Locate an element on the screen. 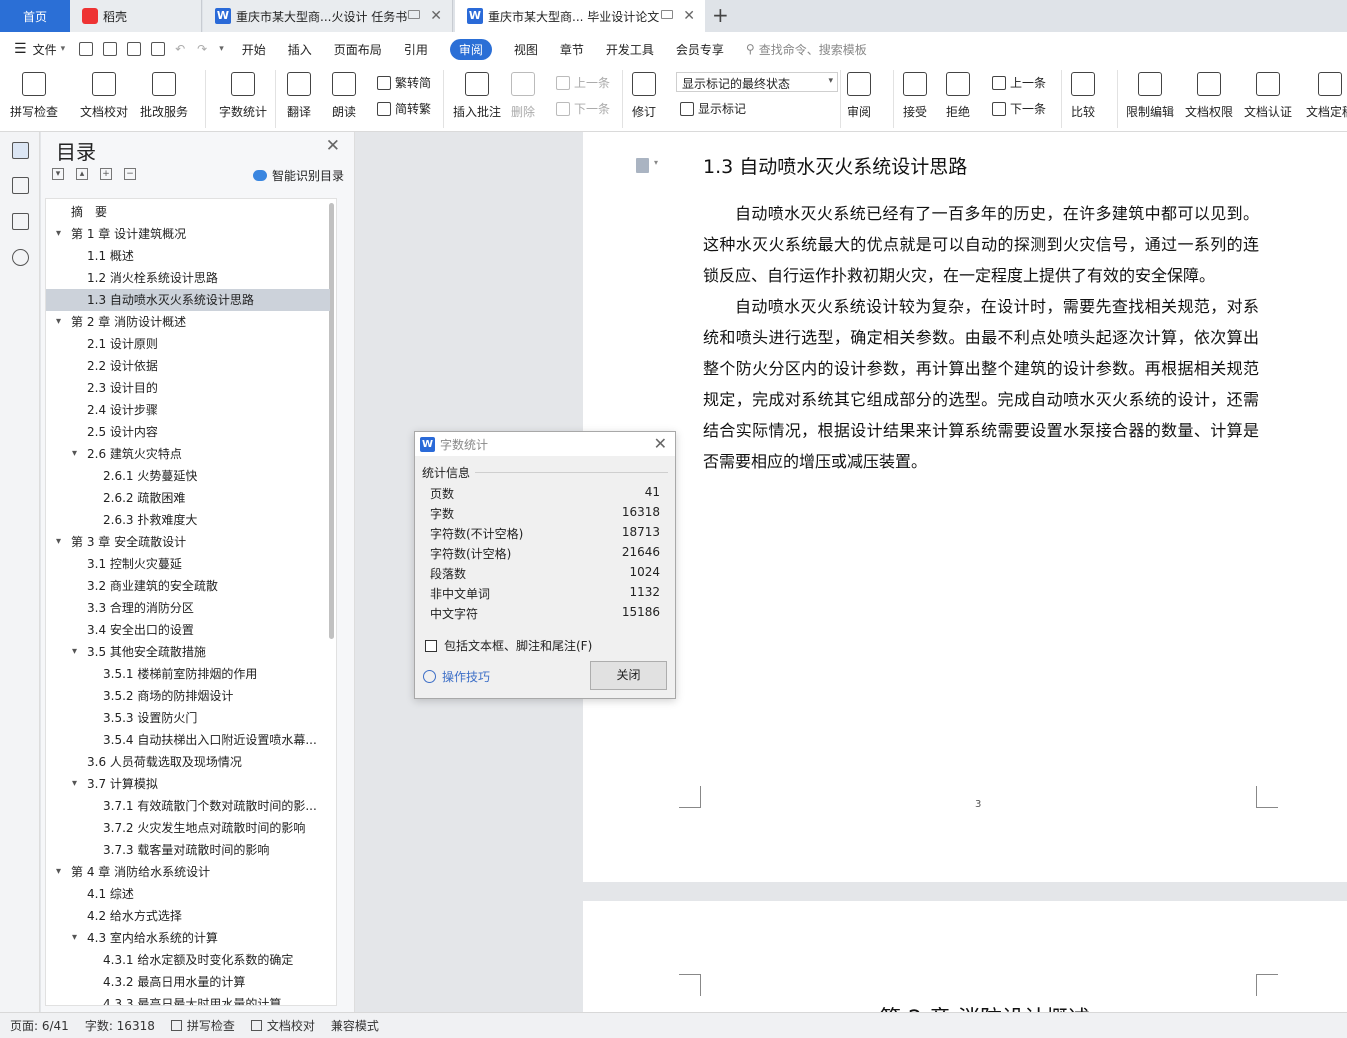 This screenshot has width=1347, height=1038. tab-doc-thesis: W 重庆市某大型商... 毕业设计论文 ✕ is located at coordinates (580, 16).